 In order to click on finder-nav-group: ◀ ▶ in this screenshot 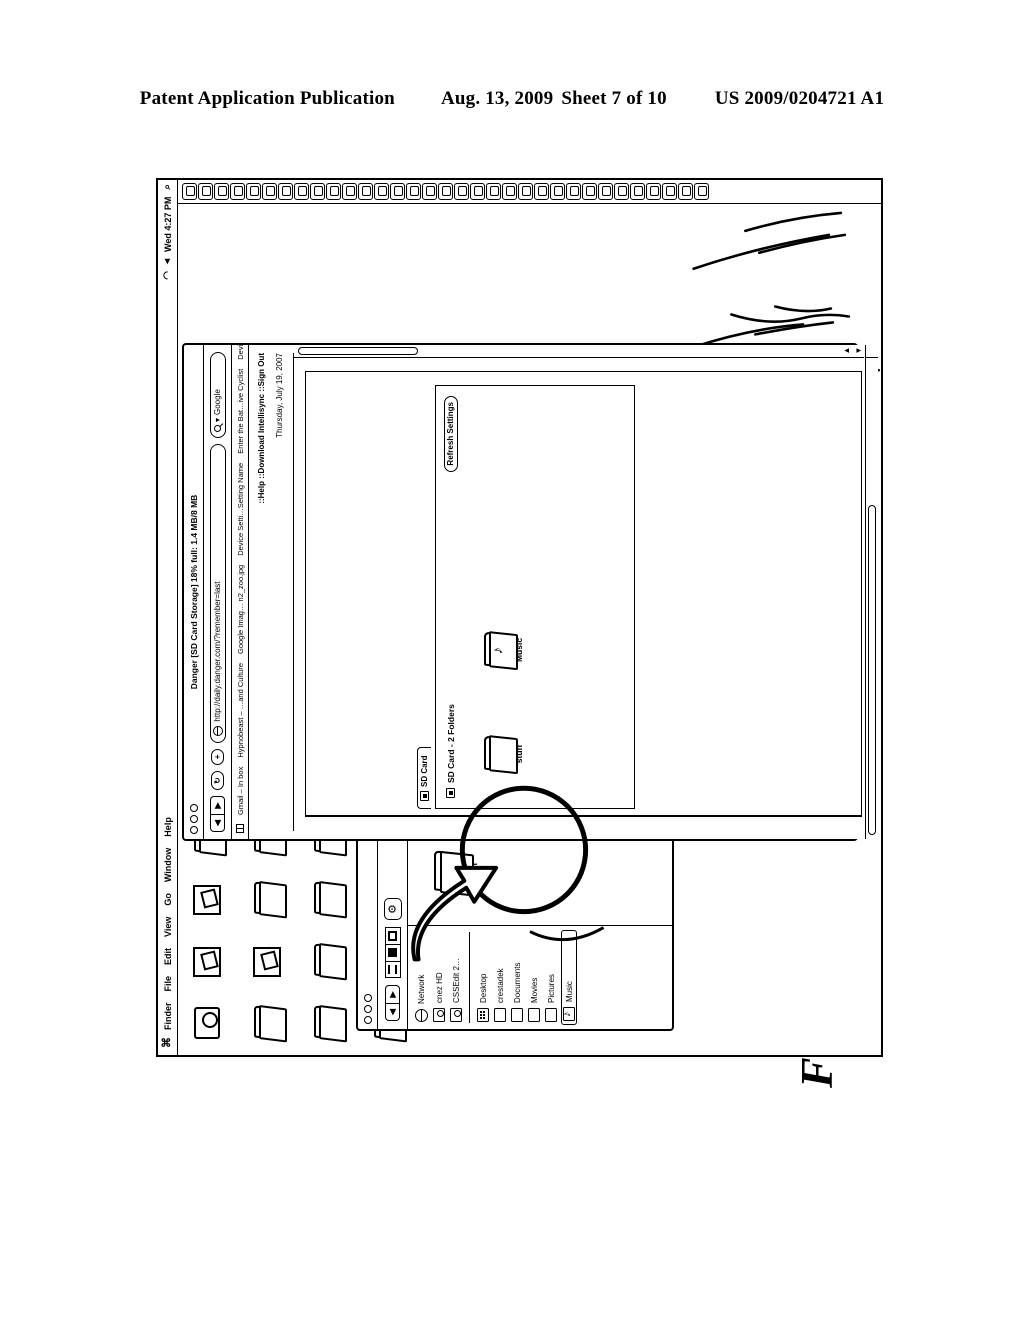, I will do `click(392, 1003)`.